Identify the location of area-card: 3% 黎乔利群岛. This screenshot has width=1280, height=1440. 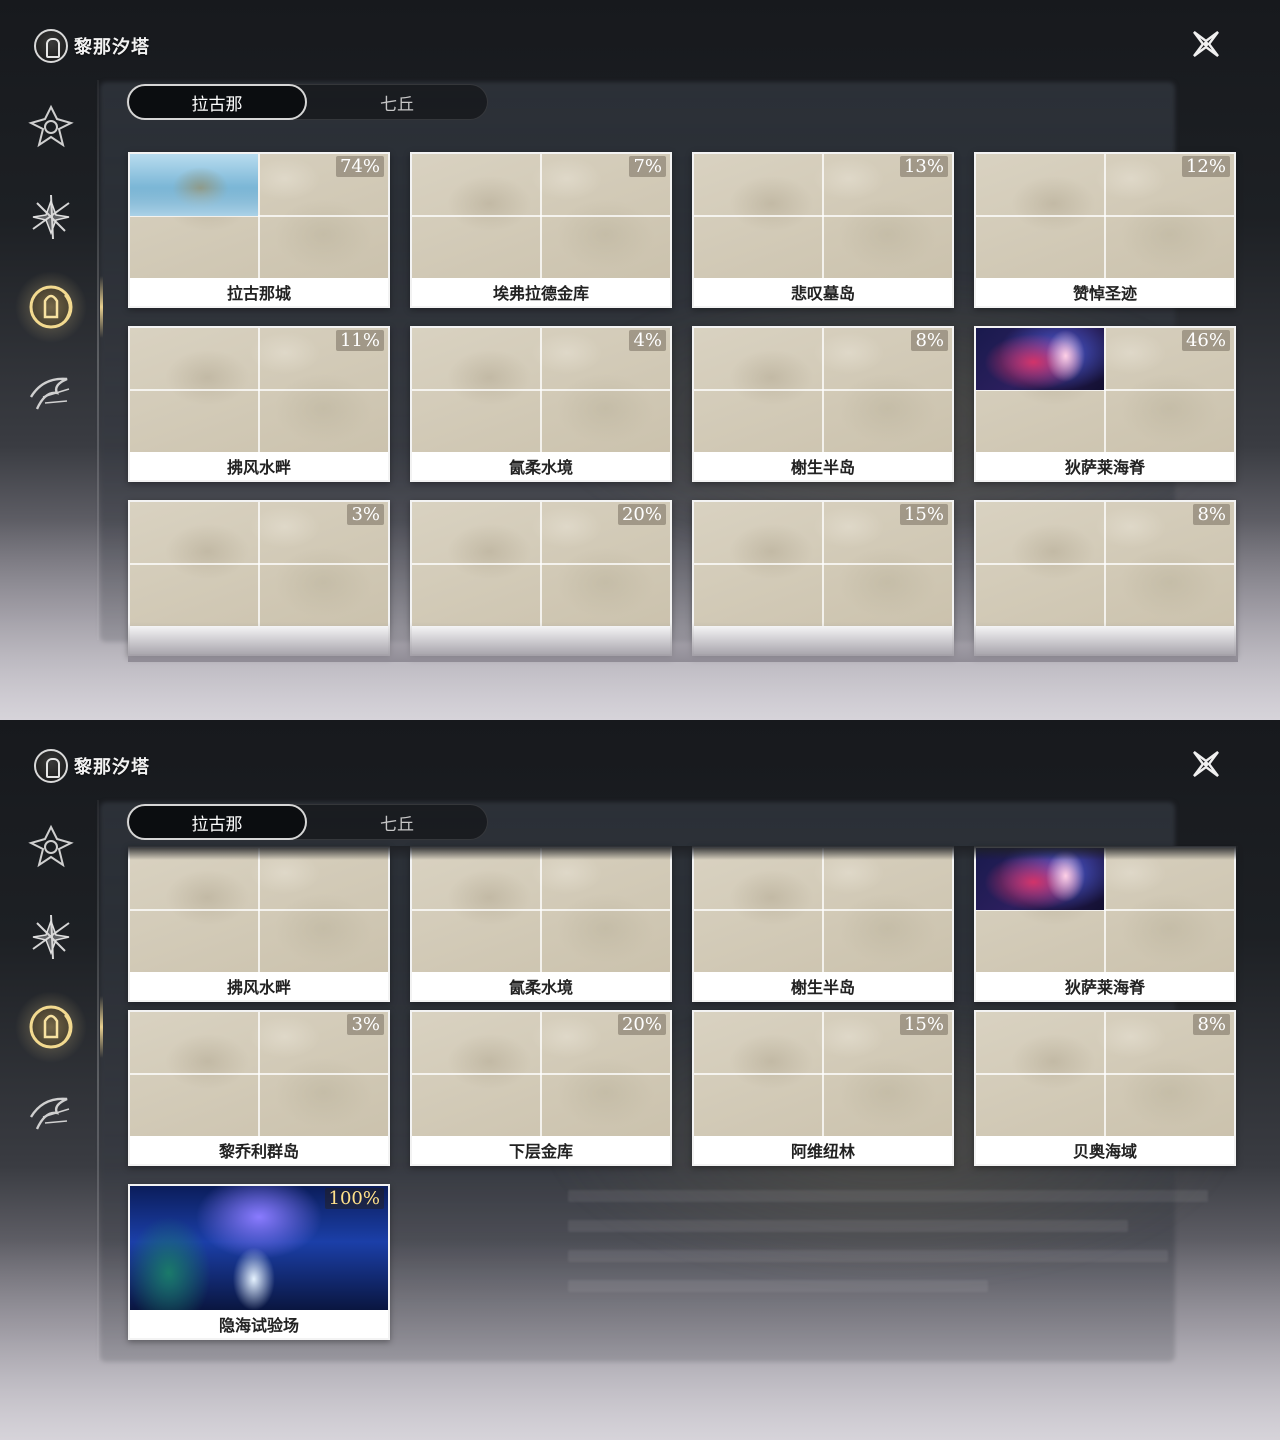
(259, 1088).